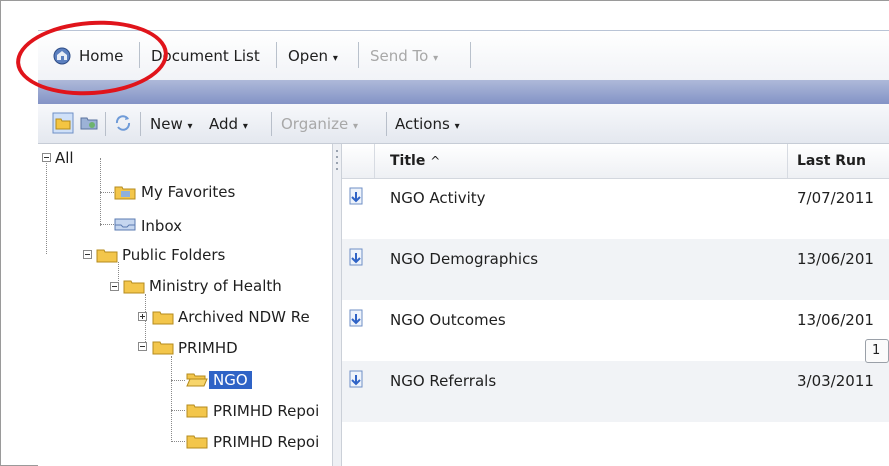 The height and width of the screenshot is (466, 889). I want to click on row-last-run: 7/07/2011, so click(835, 198).